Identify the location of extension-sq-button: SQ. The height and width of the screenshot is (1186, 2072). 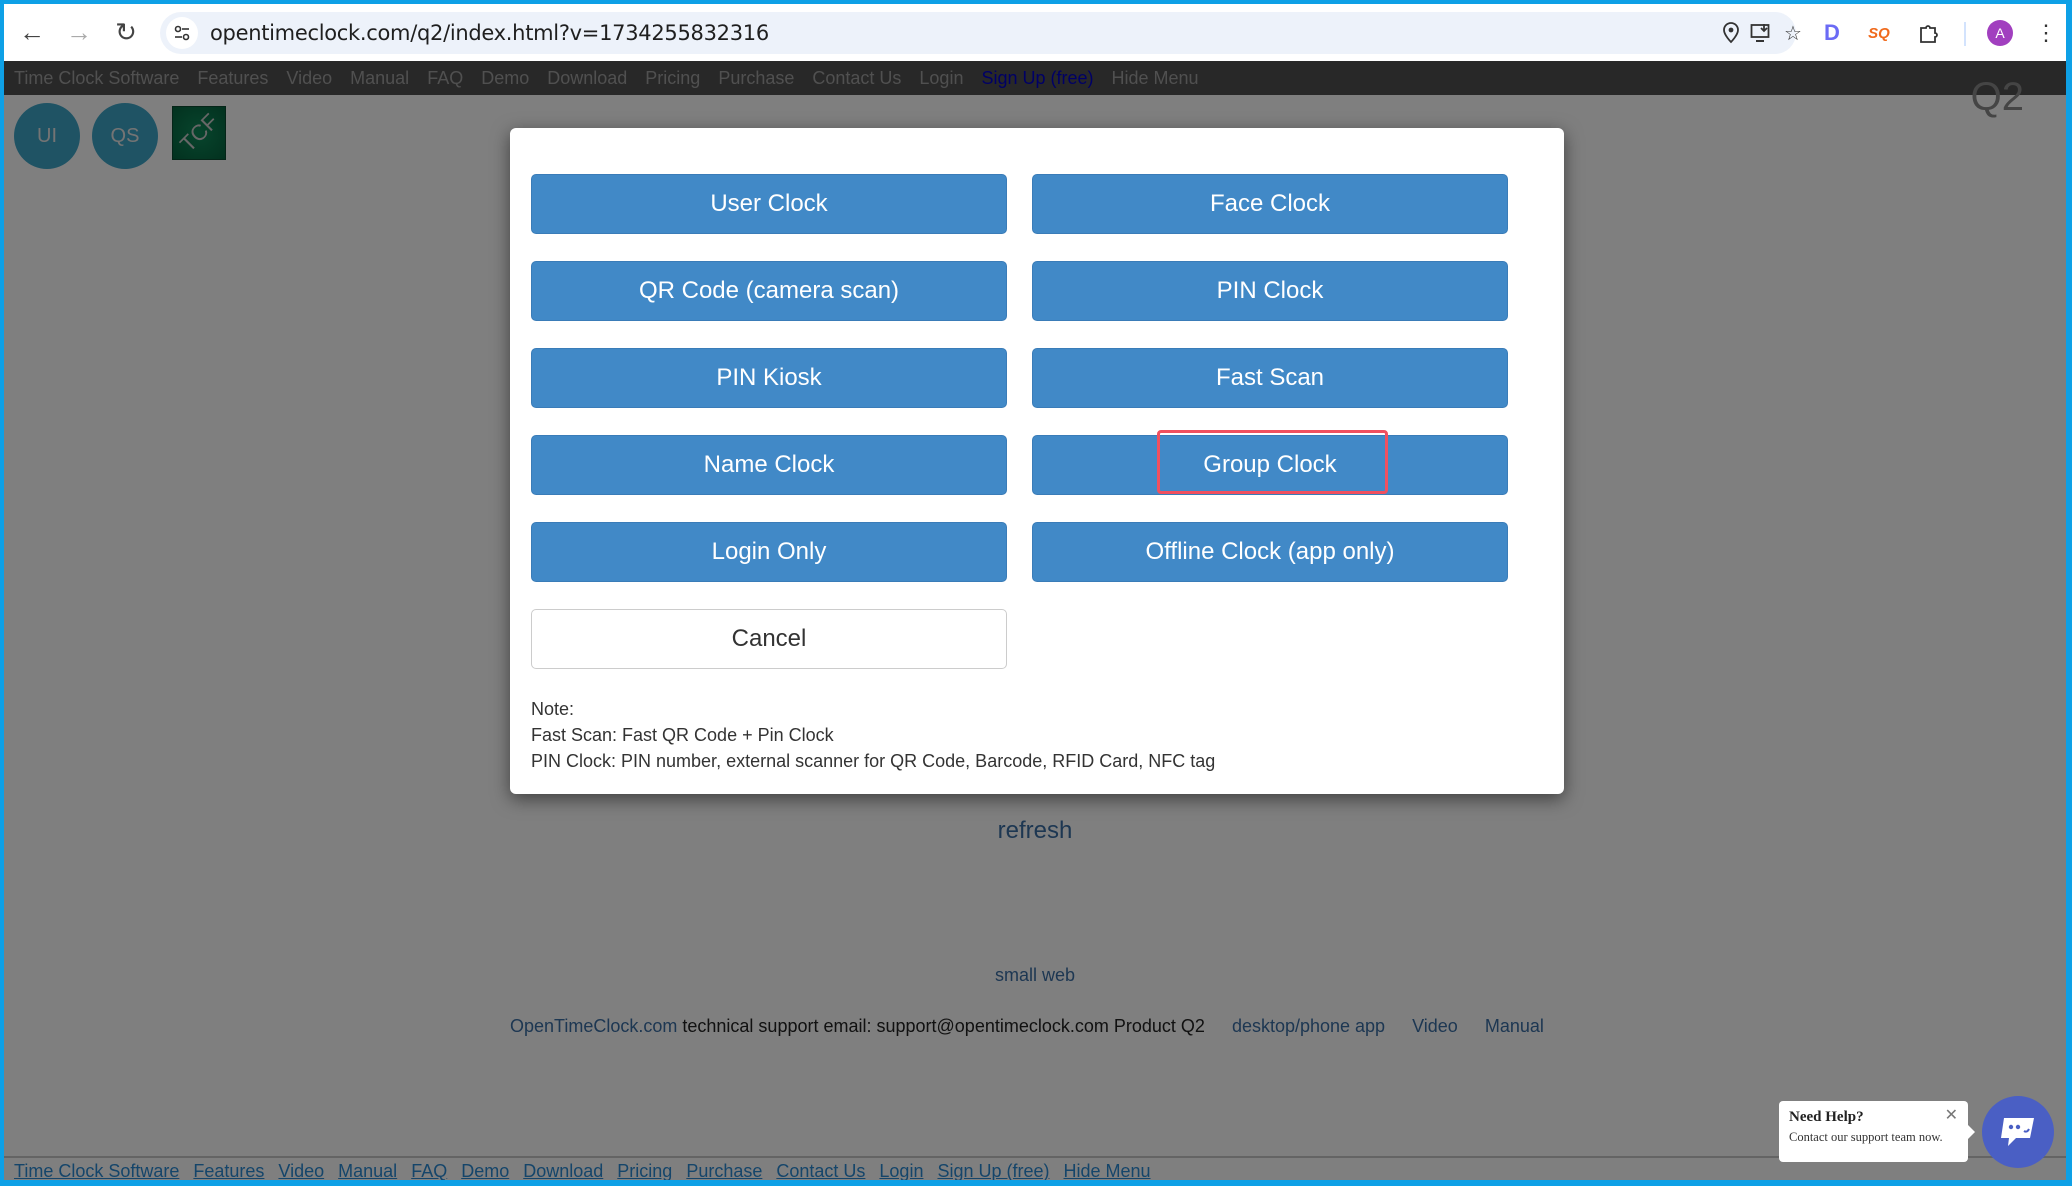
(1879, 33).